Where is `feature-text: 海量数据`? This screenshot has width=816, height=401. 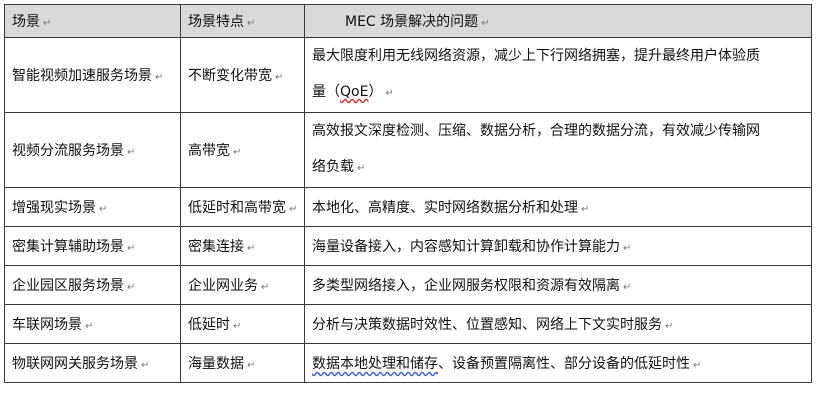 feature-text: 海量数据 is located at coordinates (216, 364).